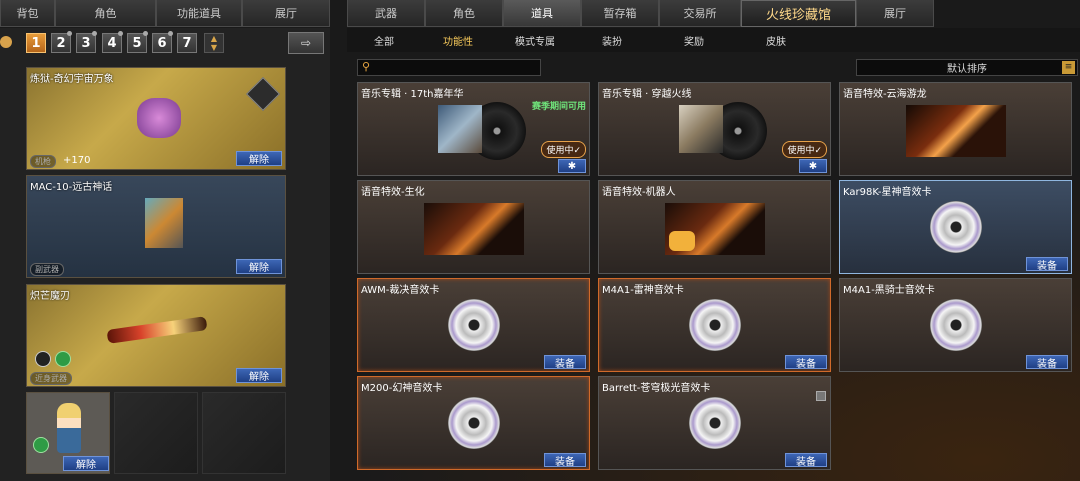 Image resolution: width=1080 pixels, height=481 pixels. I want to click on equipped-secondary-card: MAC-10-远古神话 副武器 解除, so click(156, 226).